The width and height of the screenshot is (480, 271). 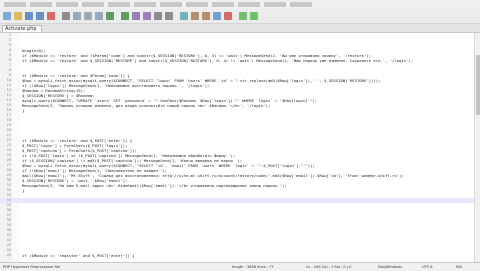 What do you see at coordinates (206, 16) in the screenshot?
I see `indent-icon` at bounding box center [206, 16].